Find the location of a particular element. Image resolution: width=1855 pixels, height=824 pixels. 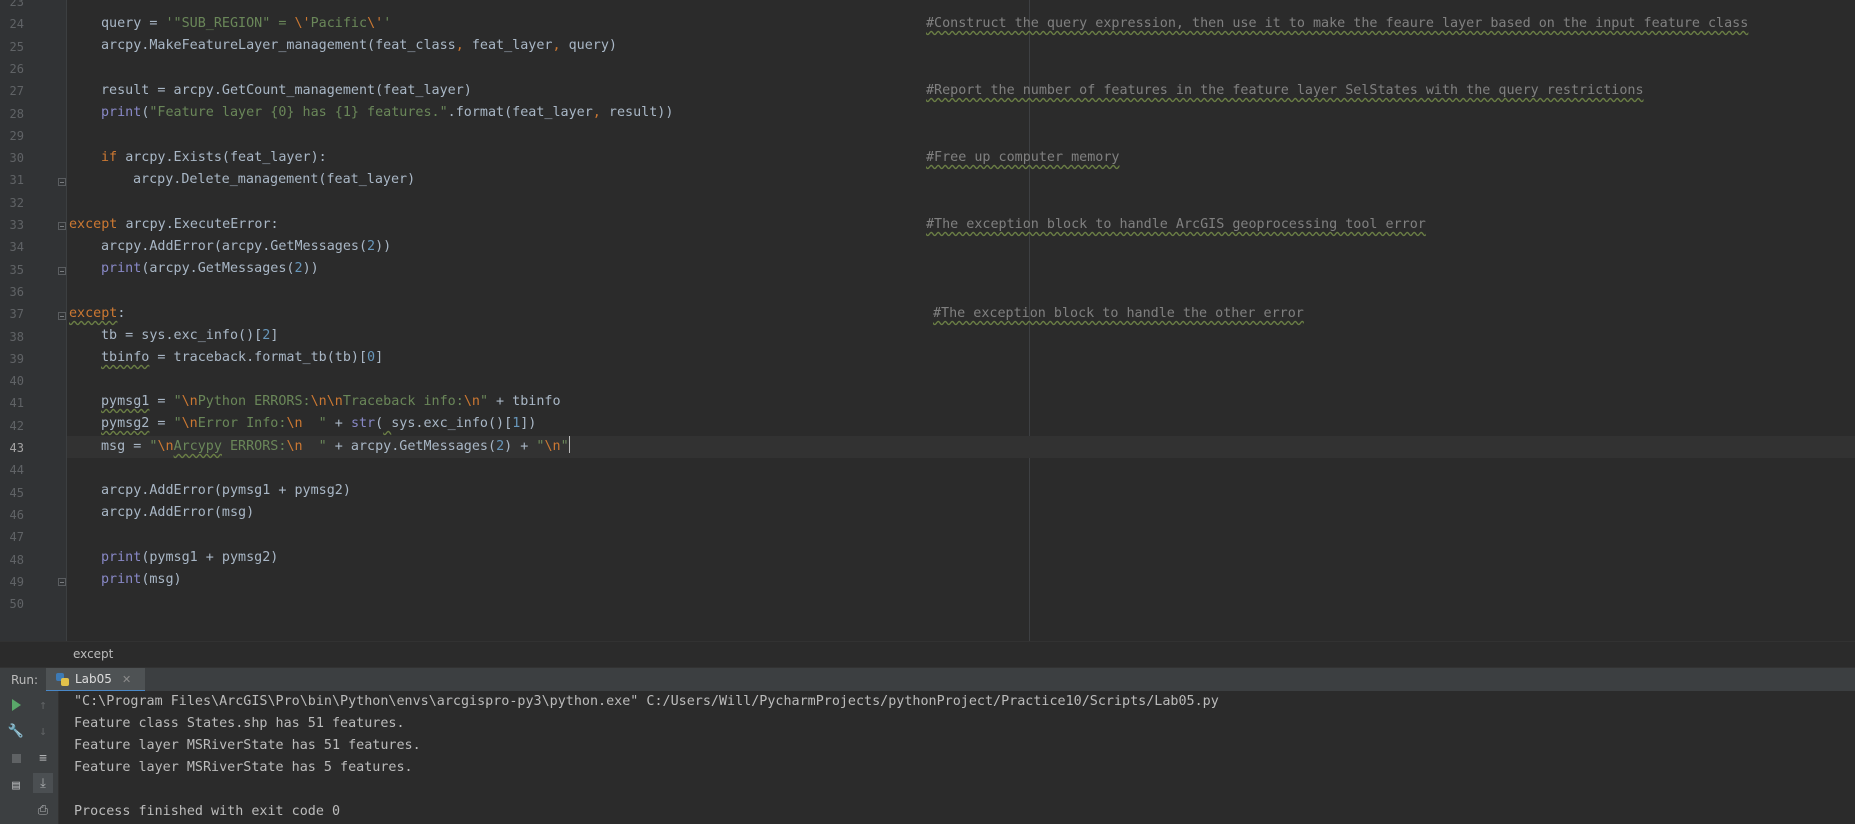

scroll-to-end-button: ⤓ is located at coordinates (43, 783).